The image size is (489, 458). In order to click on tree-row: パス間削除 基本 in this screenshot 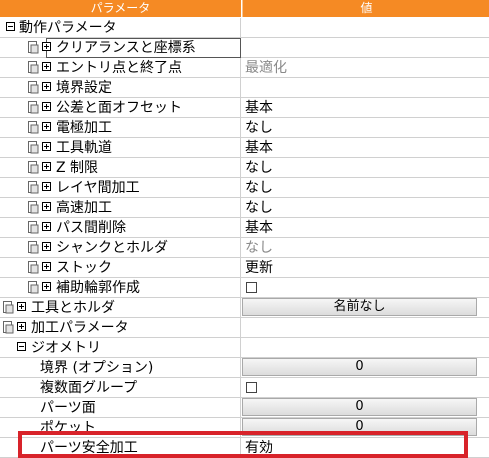, I will do `click(244, 228)`.